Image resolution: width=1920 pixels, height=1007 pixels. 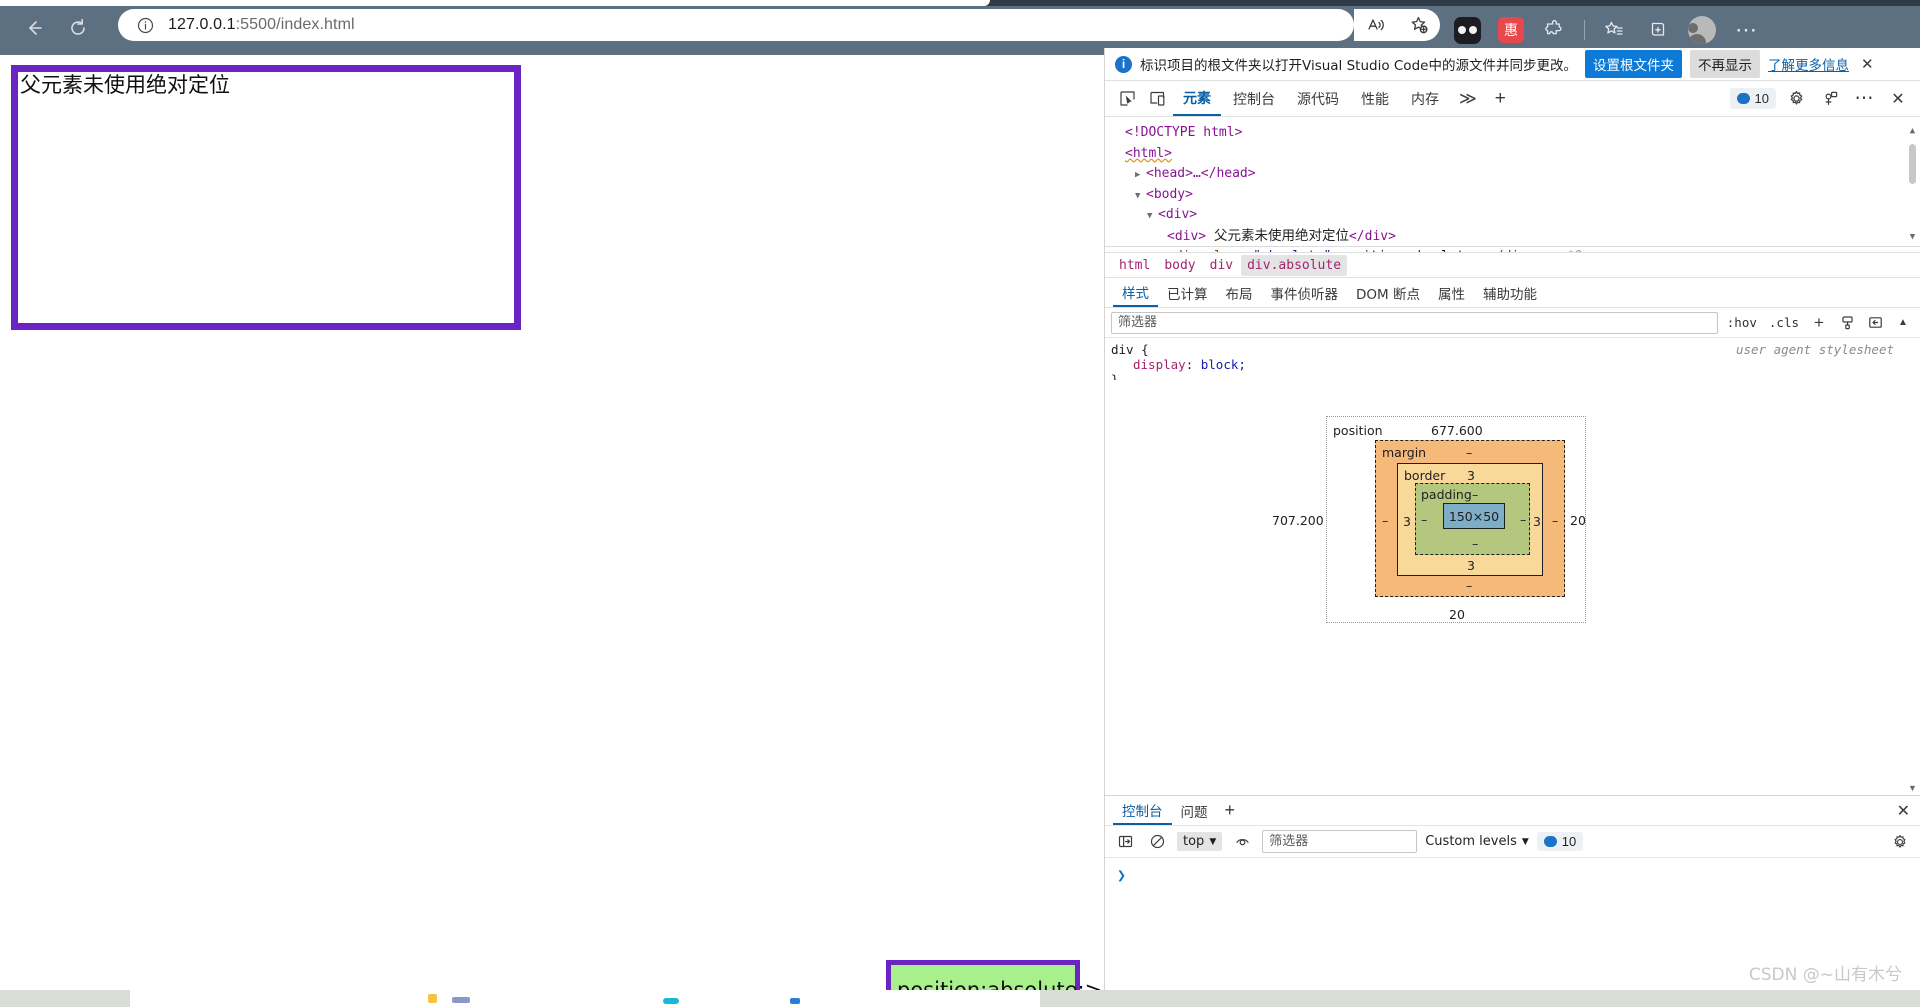 What do you see at coordinates (1179, 265) in the screenshot?
I see `breadcrumb-item-body: body` at bounding box center [1179, 265].